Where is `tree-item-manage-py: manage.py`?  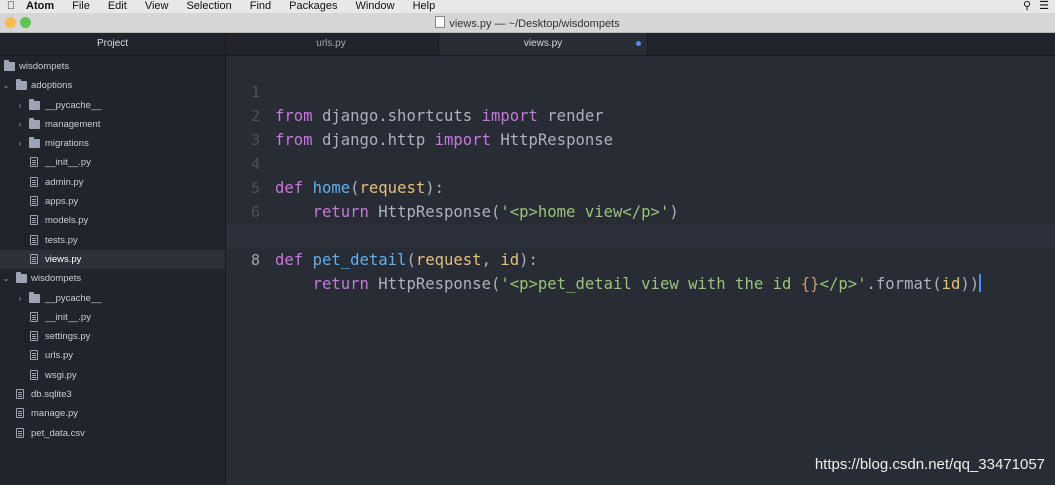
tree-item-manage-py: manage.py is located at coordinates (112, 413).